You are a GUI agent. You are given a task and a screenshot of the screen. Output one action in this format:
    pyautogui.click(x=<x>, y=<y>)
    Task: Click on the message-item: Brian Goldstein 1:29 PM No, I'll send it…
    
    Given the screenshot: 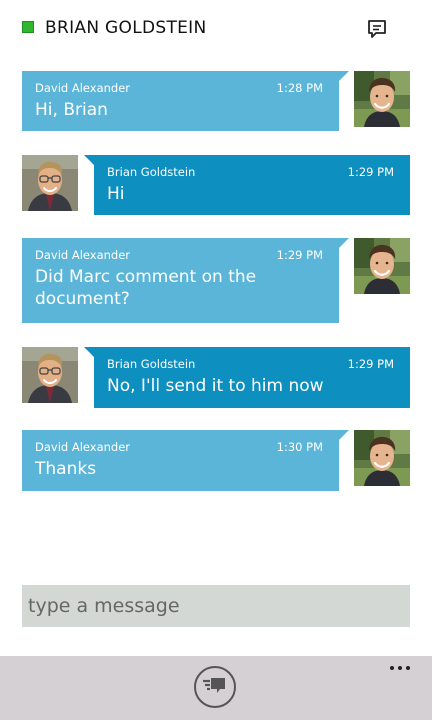 What is the action you would take?
    pyautogui.click(x=216, y=377)
    